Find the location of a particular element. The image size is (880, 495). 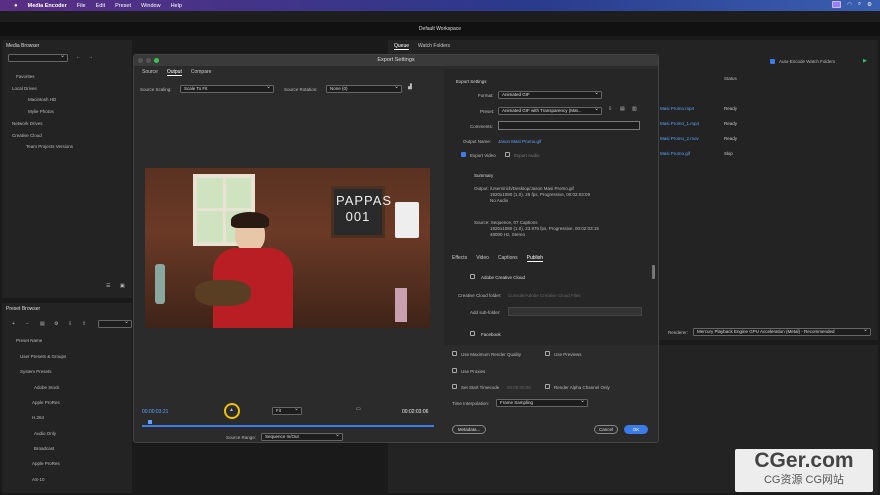

tree-macintosh-hd: Macintosh HD is located at coordinates (42, 99).